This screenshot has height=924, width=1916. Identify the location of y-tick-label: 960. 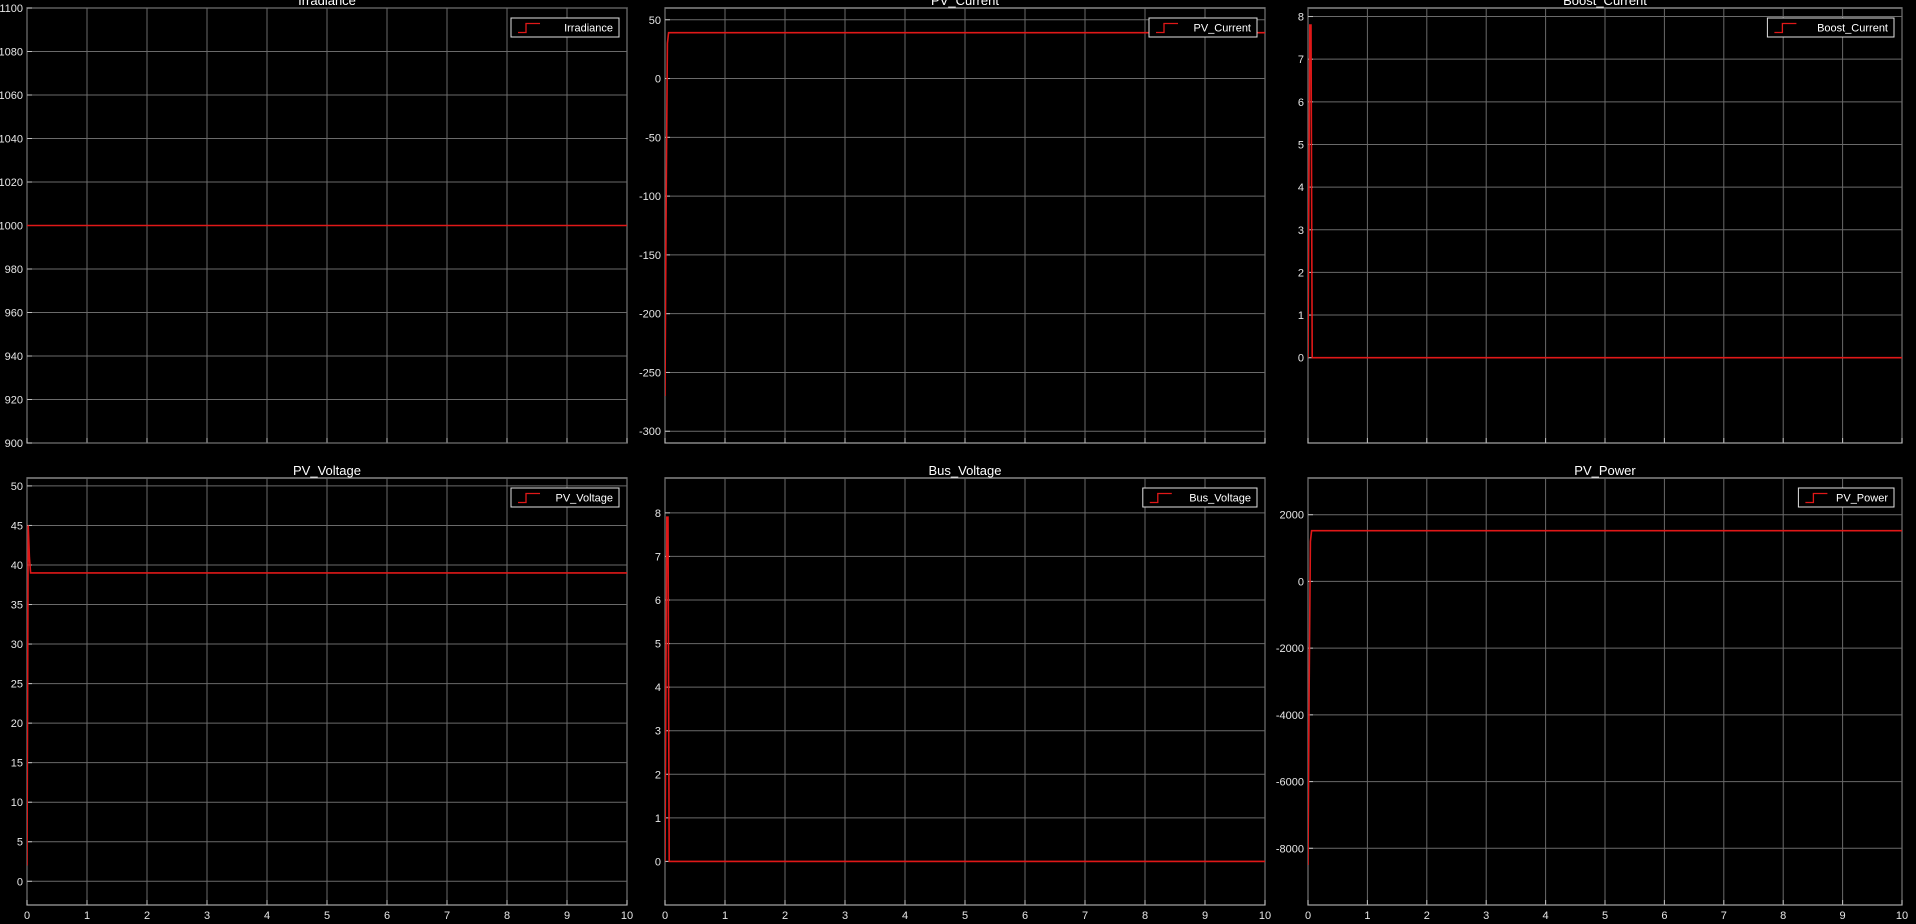
(14, 314).